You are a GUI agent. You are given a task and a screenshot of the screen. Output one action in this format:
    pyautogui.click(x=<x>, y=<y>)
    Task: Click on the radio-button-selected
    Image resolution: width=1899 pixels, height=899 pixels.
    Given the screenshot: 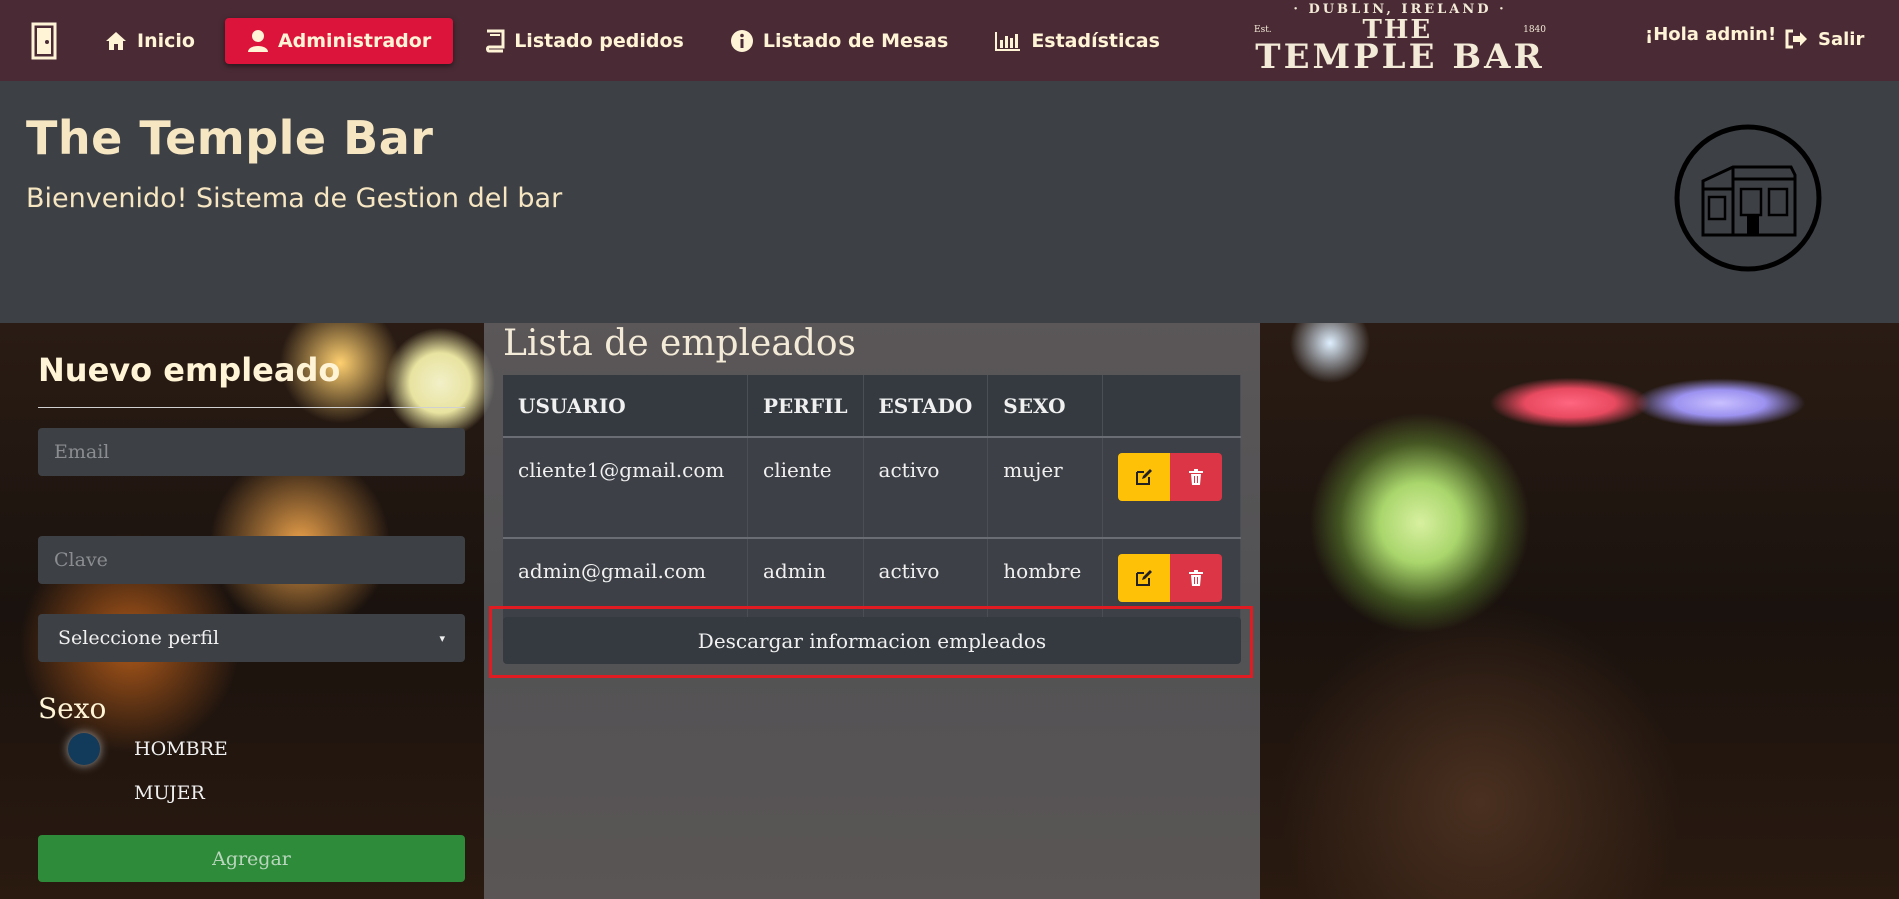 What is the action you would take?
    pyautogui.click(x=84, y=749)
    